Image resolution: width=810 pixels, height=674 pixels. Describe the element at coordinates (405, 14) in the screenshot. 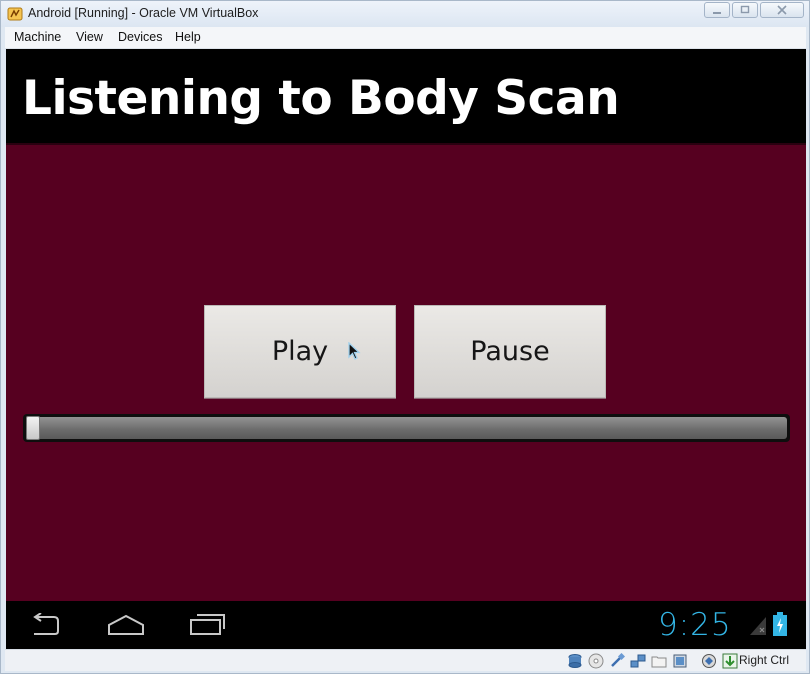

I see `title-bar: Android [Running] - Oracle VM VirtualBox` at that location.